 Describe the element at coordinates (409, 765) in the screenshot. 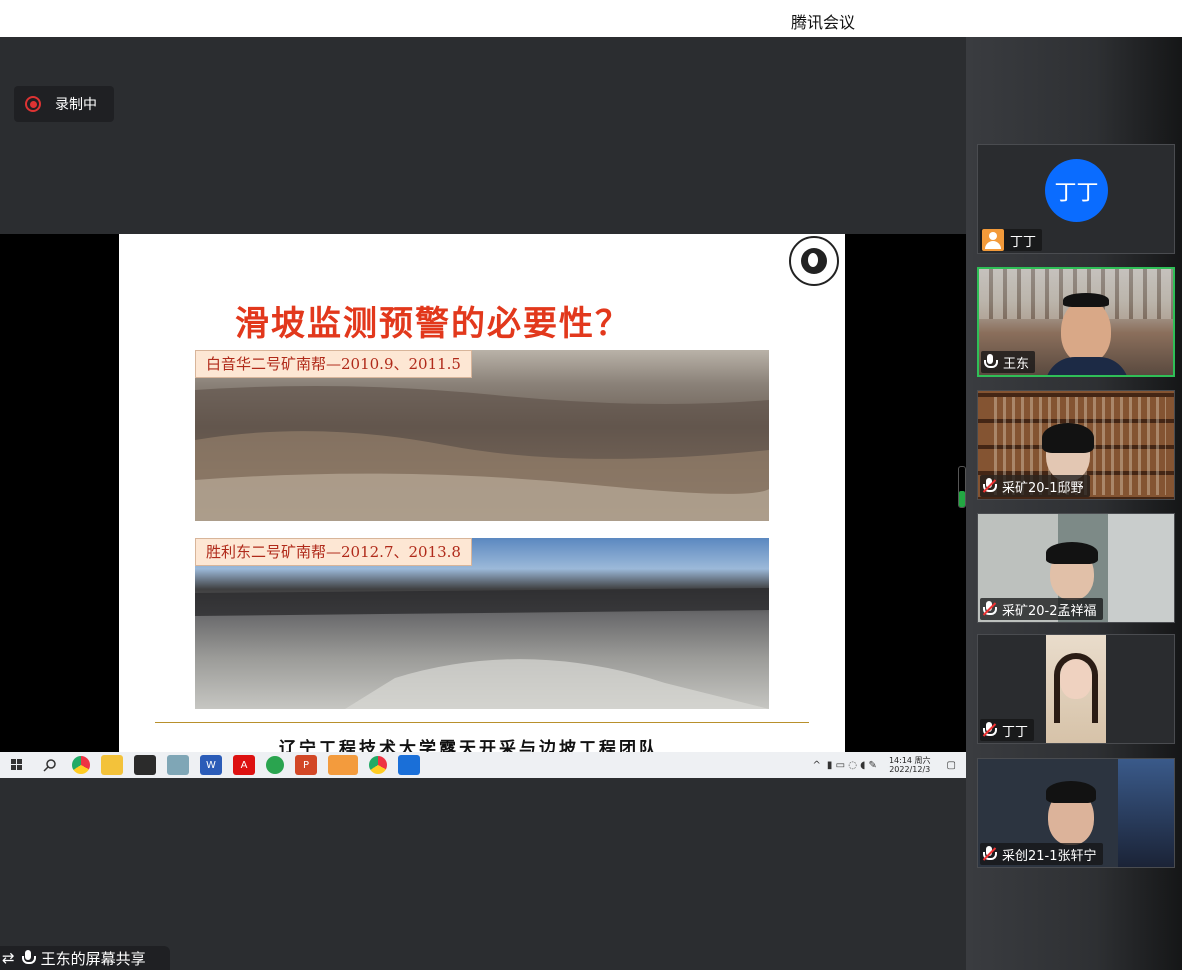

I see `app-icon` at that location.